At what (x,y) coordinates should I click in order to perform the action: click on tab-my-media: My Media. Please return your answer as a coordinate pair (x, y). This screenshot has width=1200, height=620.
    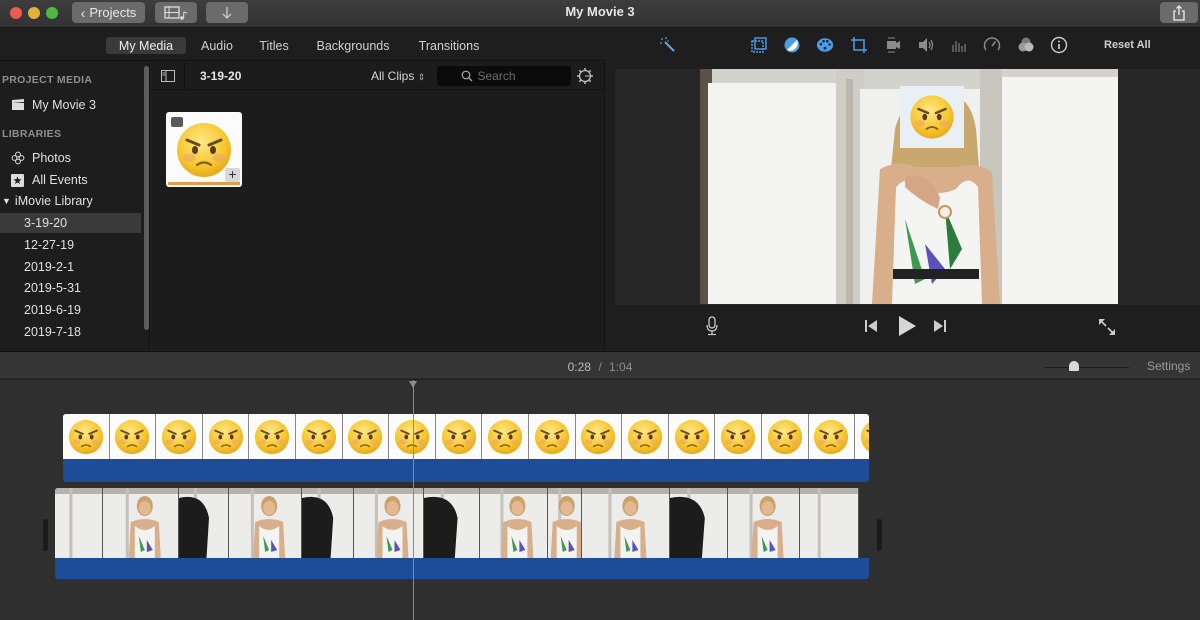
    Looking at the image, I should click on (146, 45).